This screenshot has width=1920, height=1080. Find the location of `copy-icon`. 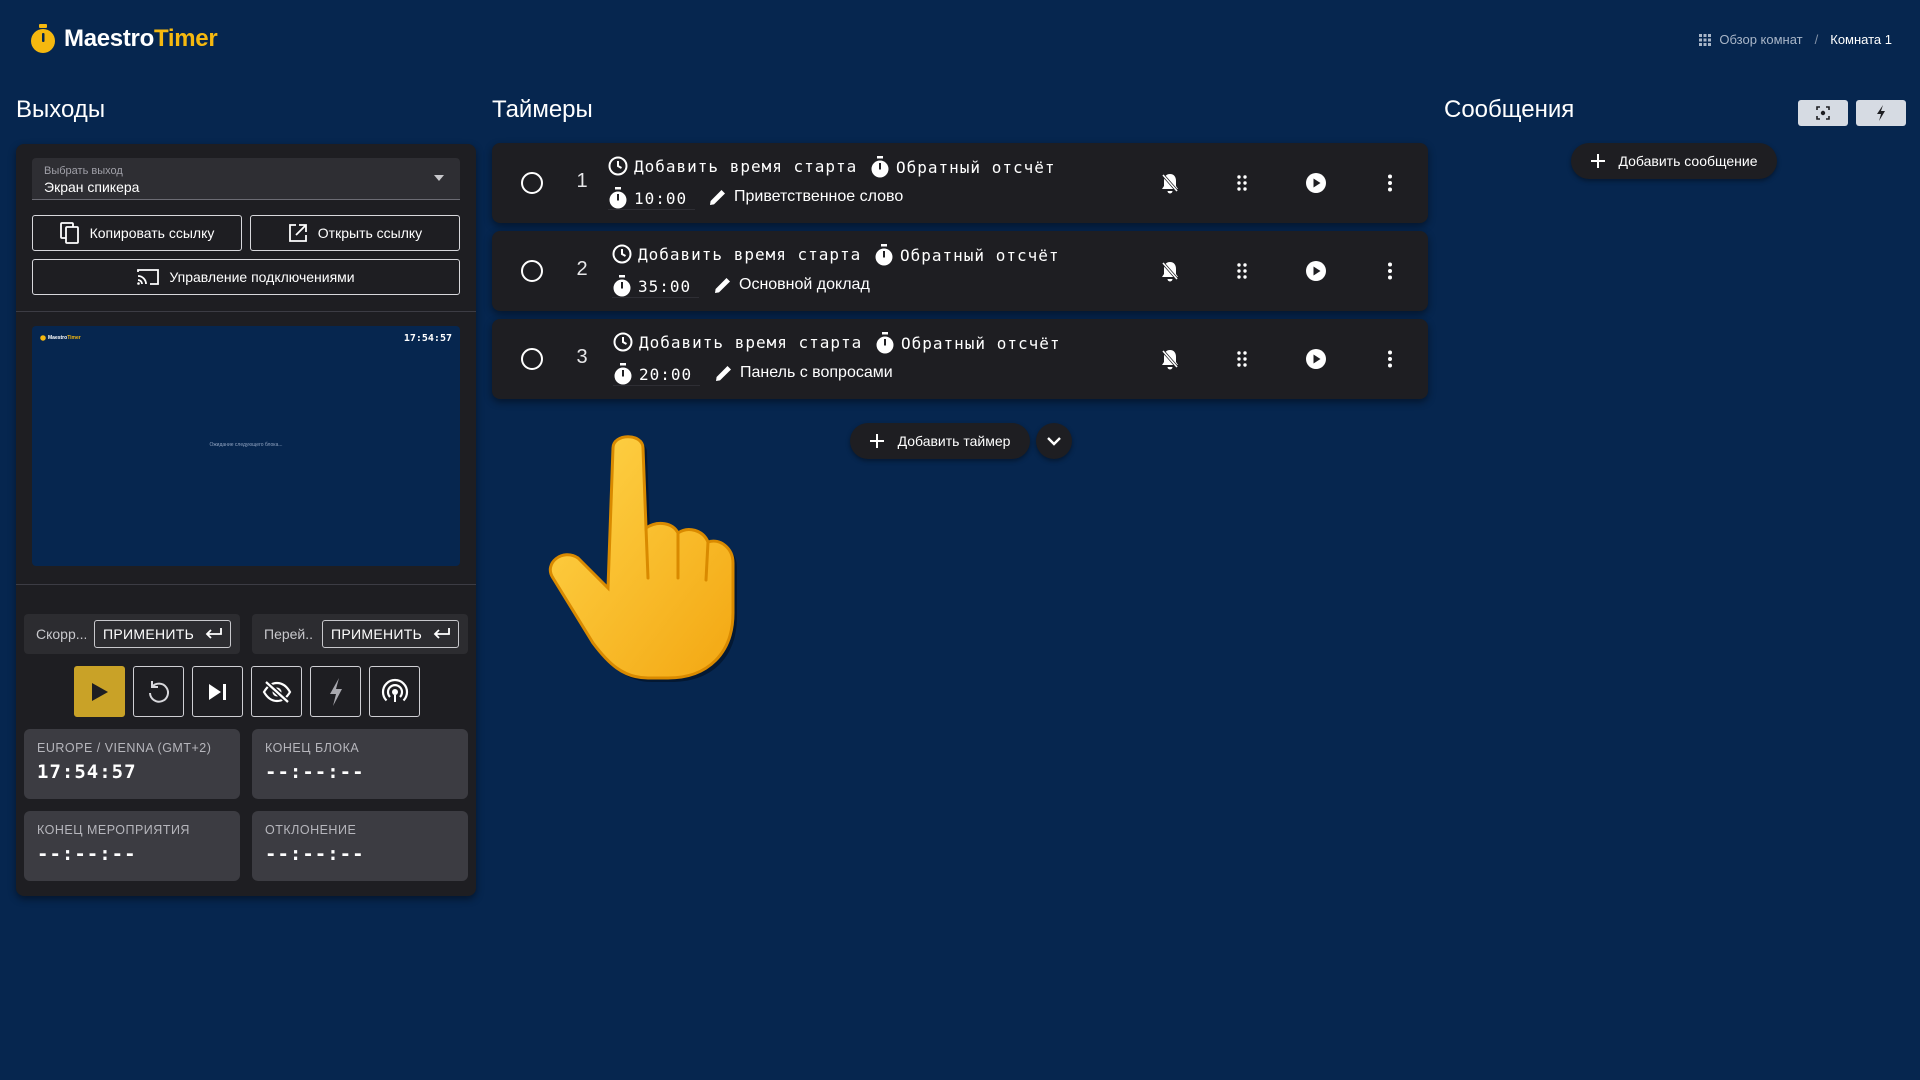

copy-icon is located at coordinates (69, 233).